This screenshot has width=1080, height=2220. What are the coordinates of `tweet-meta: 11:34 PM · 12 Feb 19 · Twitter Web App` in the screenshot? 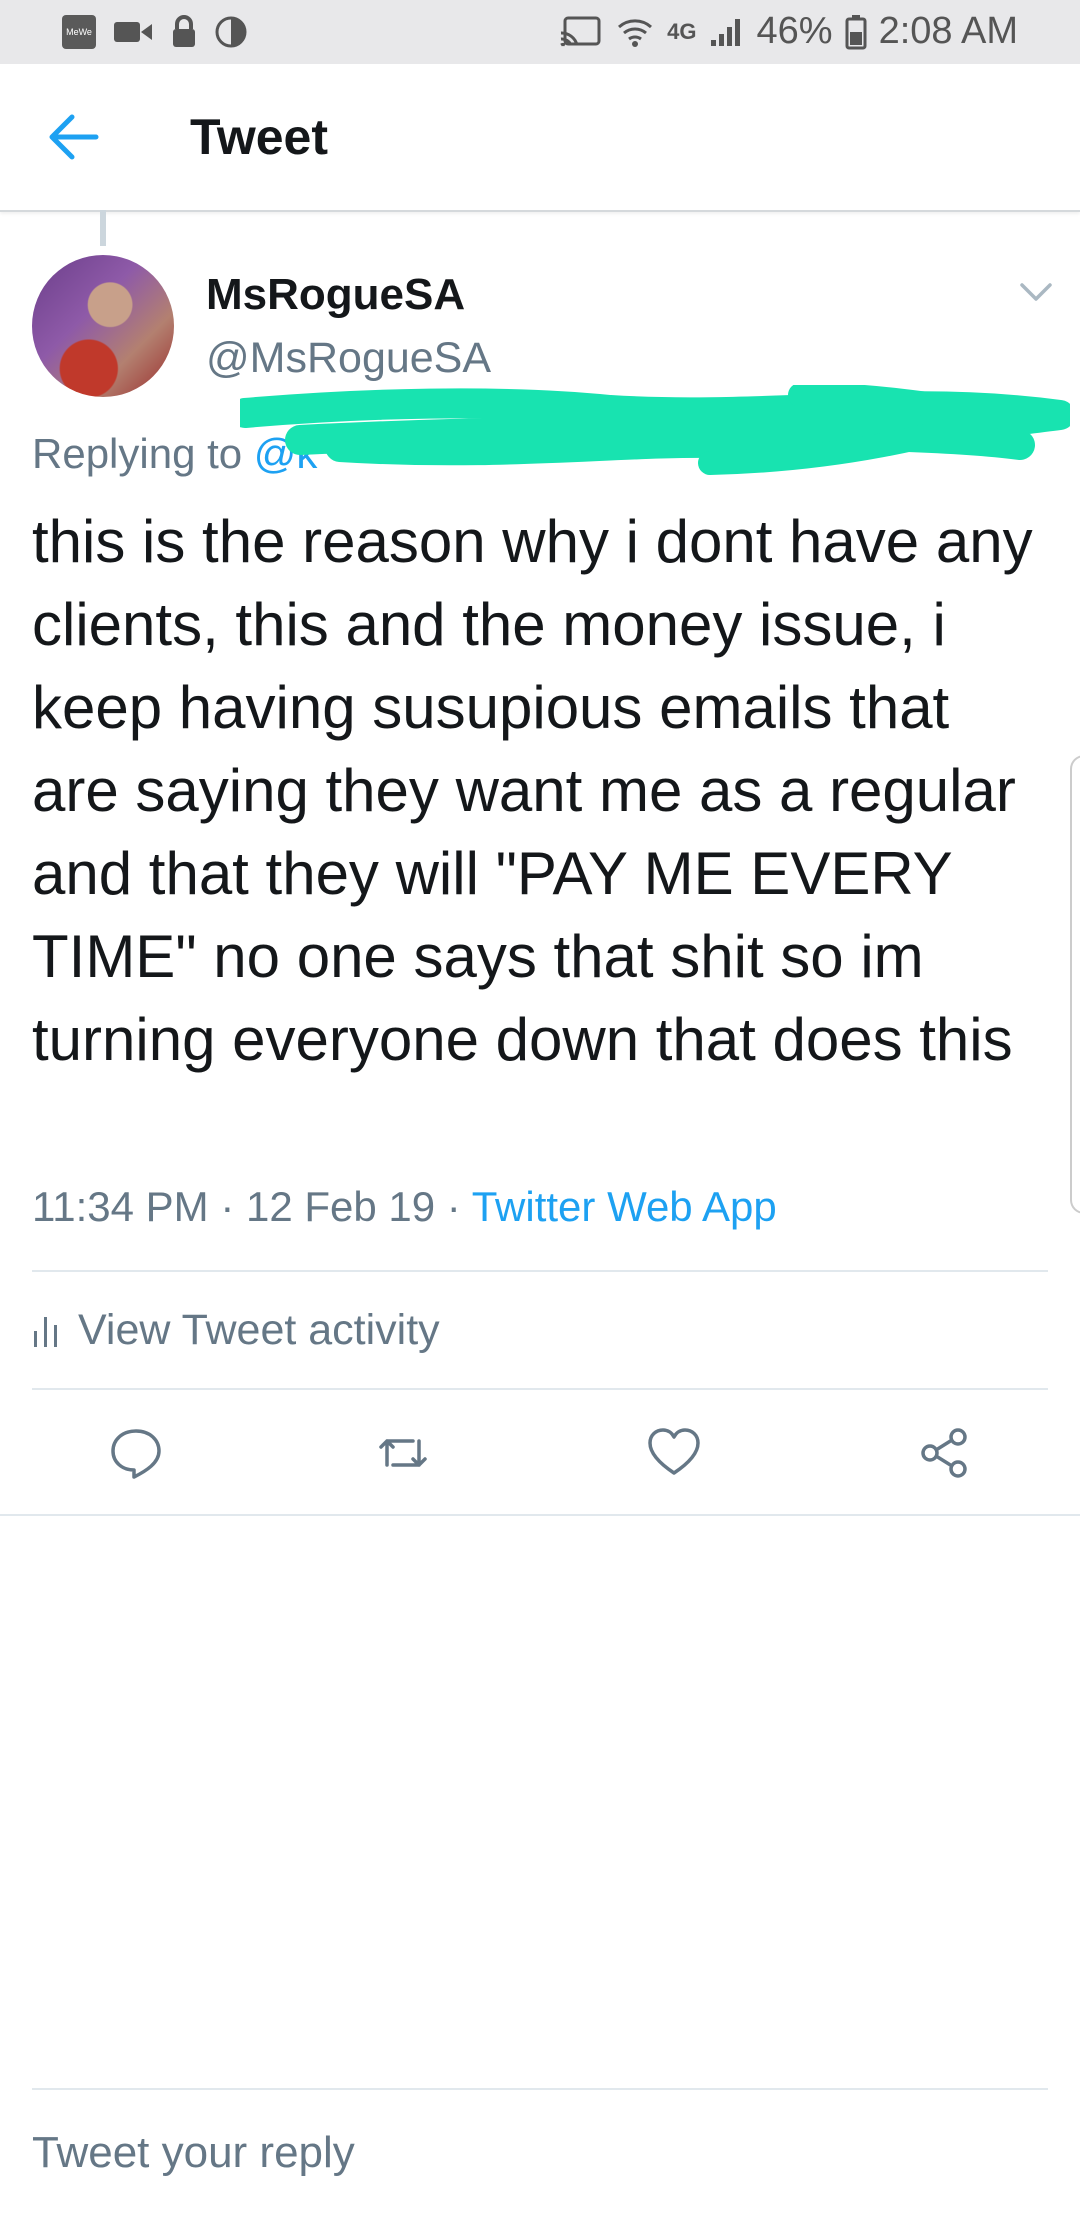 It's located at (404, 1207).